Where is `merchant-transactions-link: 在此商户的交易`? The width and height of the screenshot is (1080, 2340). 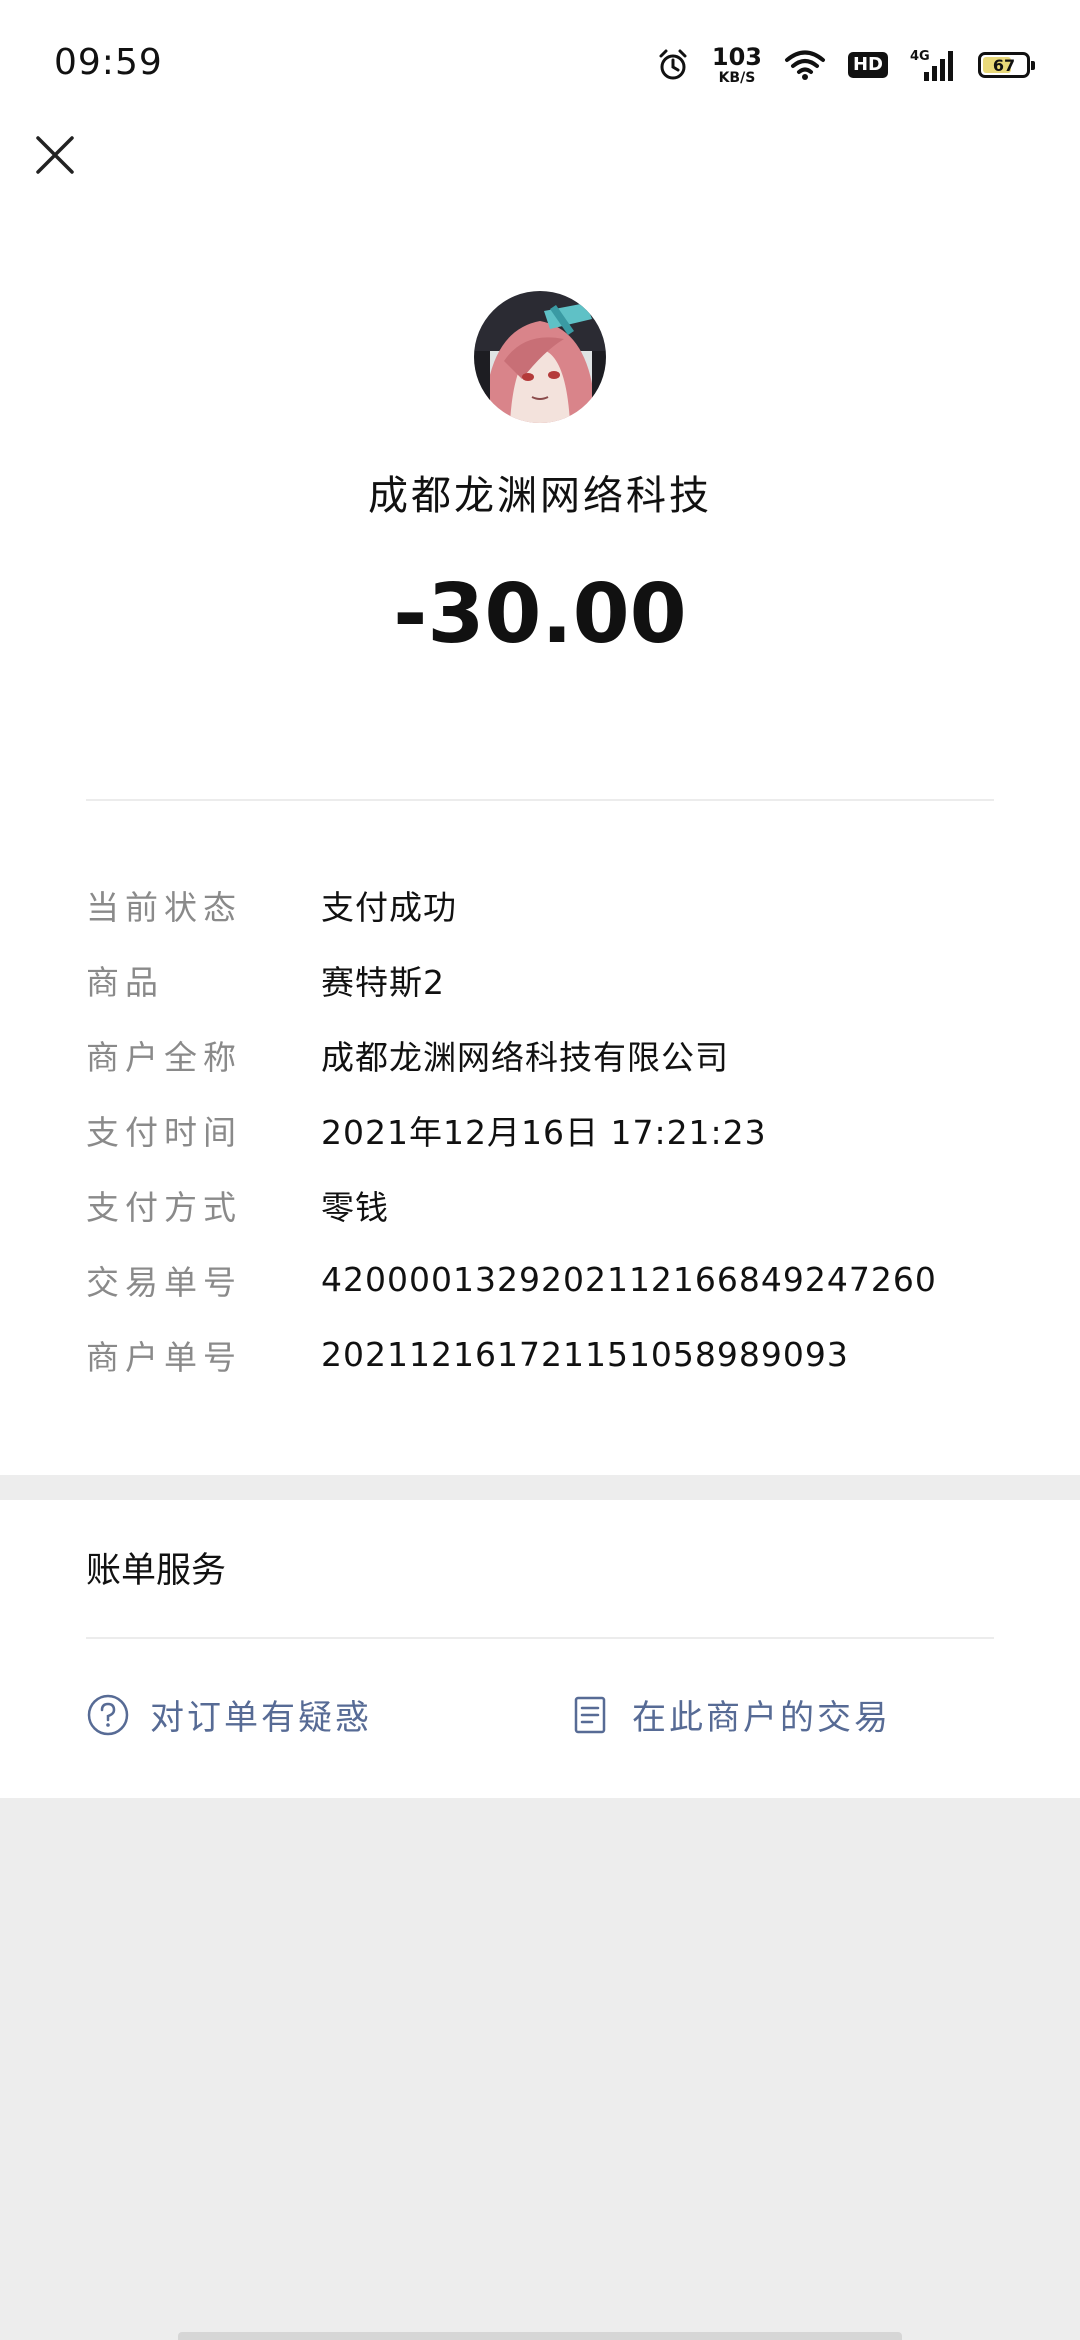 merchant-transactions-link: 在此商户的交易 is located at coordinates (729, 1714).